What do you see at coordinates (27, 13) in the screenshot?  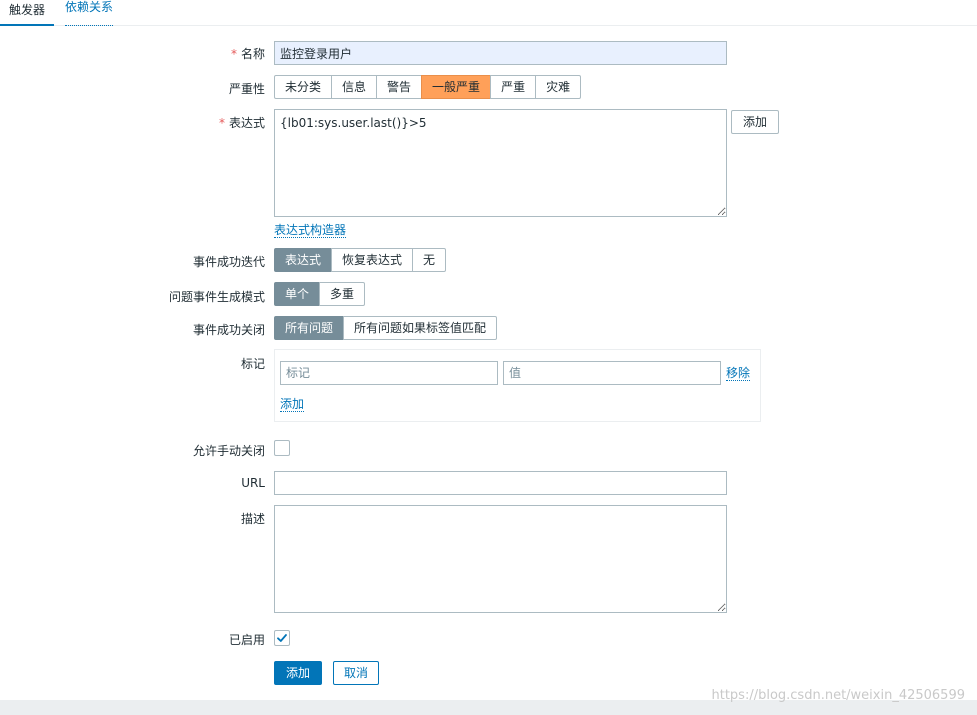 I see `tab-trigger: 触发器` at bounding box center [27, 13].